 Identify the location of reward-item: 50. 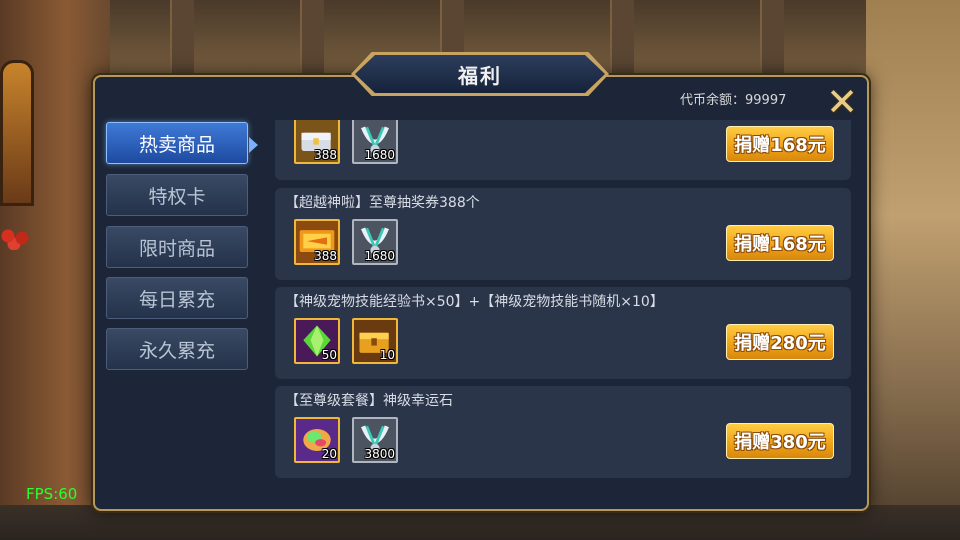
(317, 341).